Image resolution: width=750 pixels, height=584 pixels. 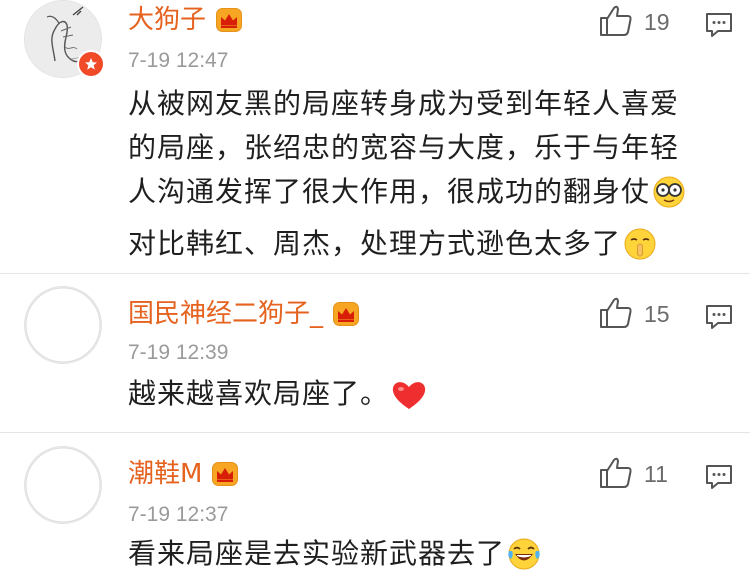 I want to click on username: 大狗子, so click(x=185, y=22).